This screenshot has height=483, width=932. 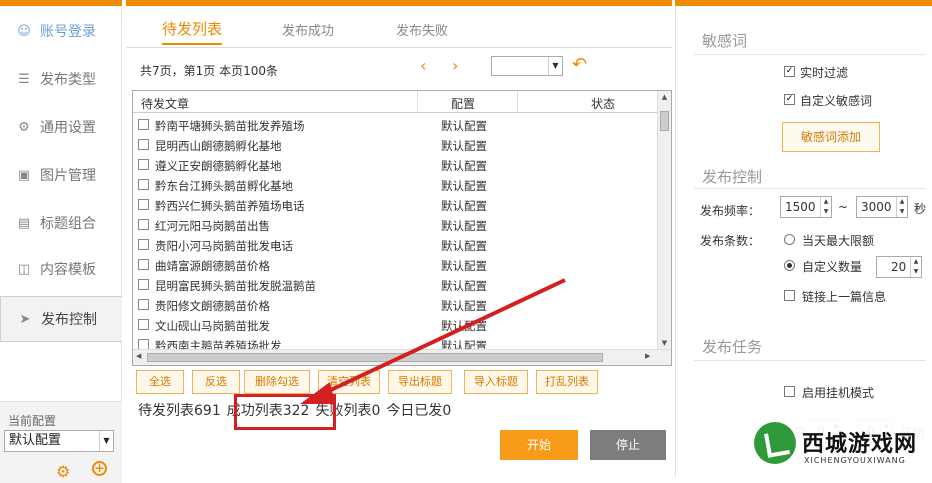 I want to click on back-arrow-icon: ↶, so click(x=579, y=64).